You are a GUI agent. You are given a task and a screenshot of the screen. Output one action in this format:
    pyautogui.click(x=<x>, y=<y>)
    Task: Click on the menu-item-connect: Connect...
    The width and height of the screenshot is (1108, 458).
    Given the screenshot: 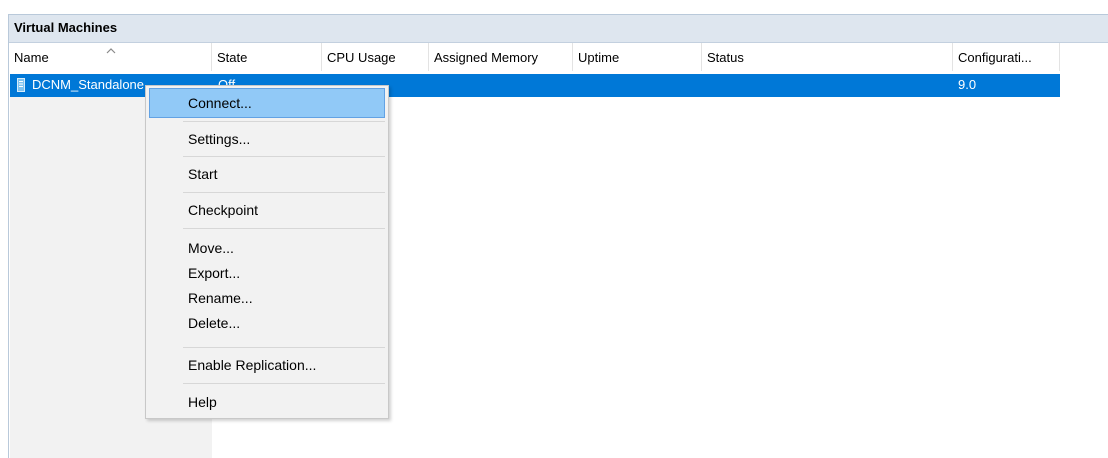 What is the action you would take?
    pyautogui.click(x=267, y=103)
    